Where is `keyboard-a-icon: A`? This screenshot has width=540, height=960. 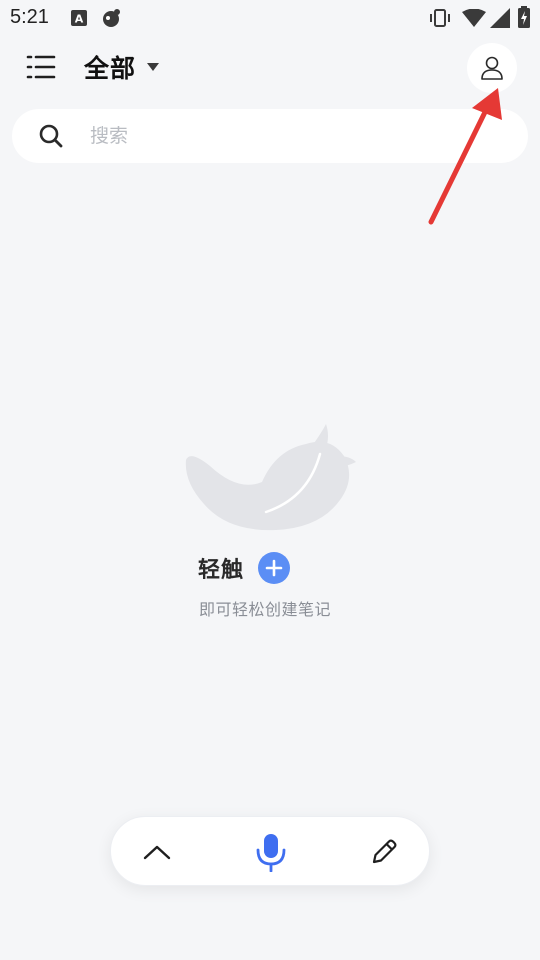 keyboard-a-icon: A is located at coordinates (79, 18).